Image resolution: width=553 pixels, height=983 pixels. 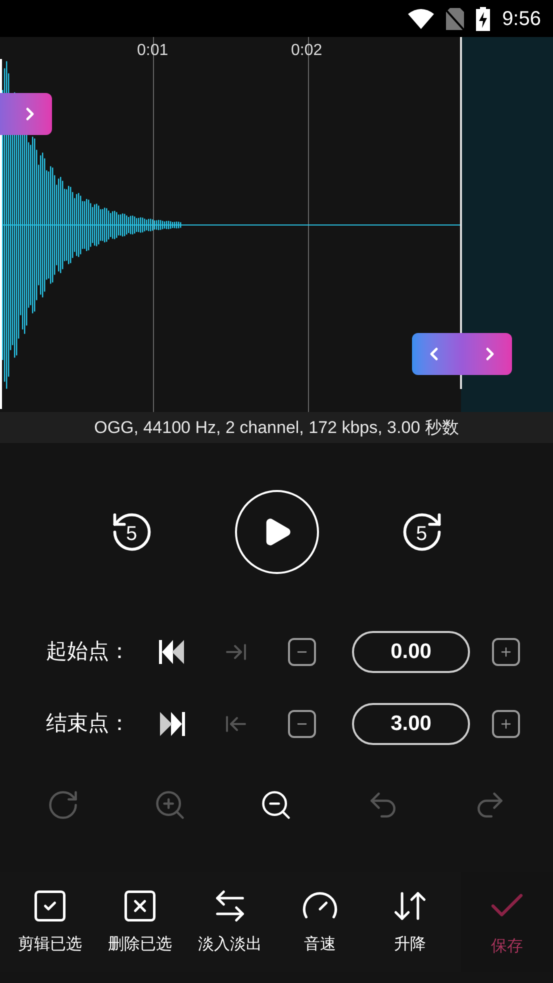 I want to click on rewind-button: 5, so click(x=131, y=532).